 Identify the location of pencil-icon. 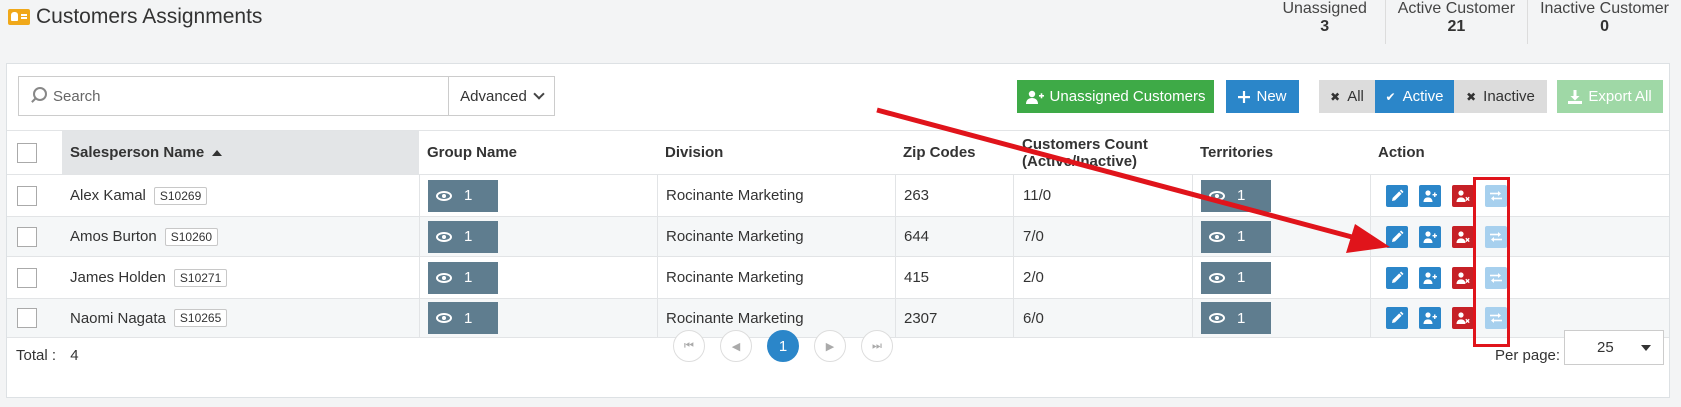
(1398, 277).